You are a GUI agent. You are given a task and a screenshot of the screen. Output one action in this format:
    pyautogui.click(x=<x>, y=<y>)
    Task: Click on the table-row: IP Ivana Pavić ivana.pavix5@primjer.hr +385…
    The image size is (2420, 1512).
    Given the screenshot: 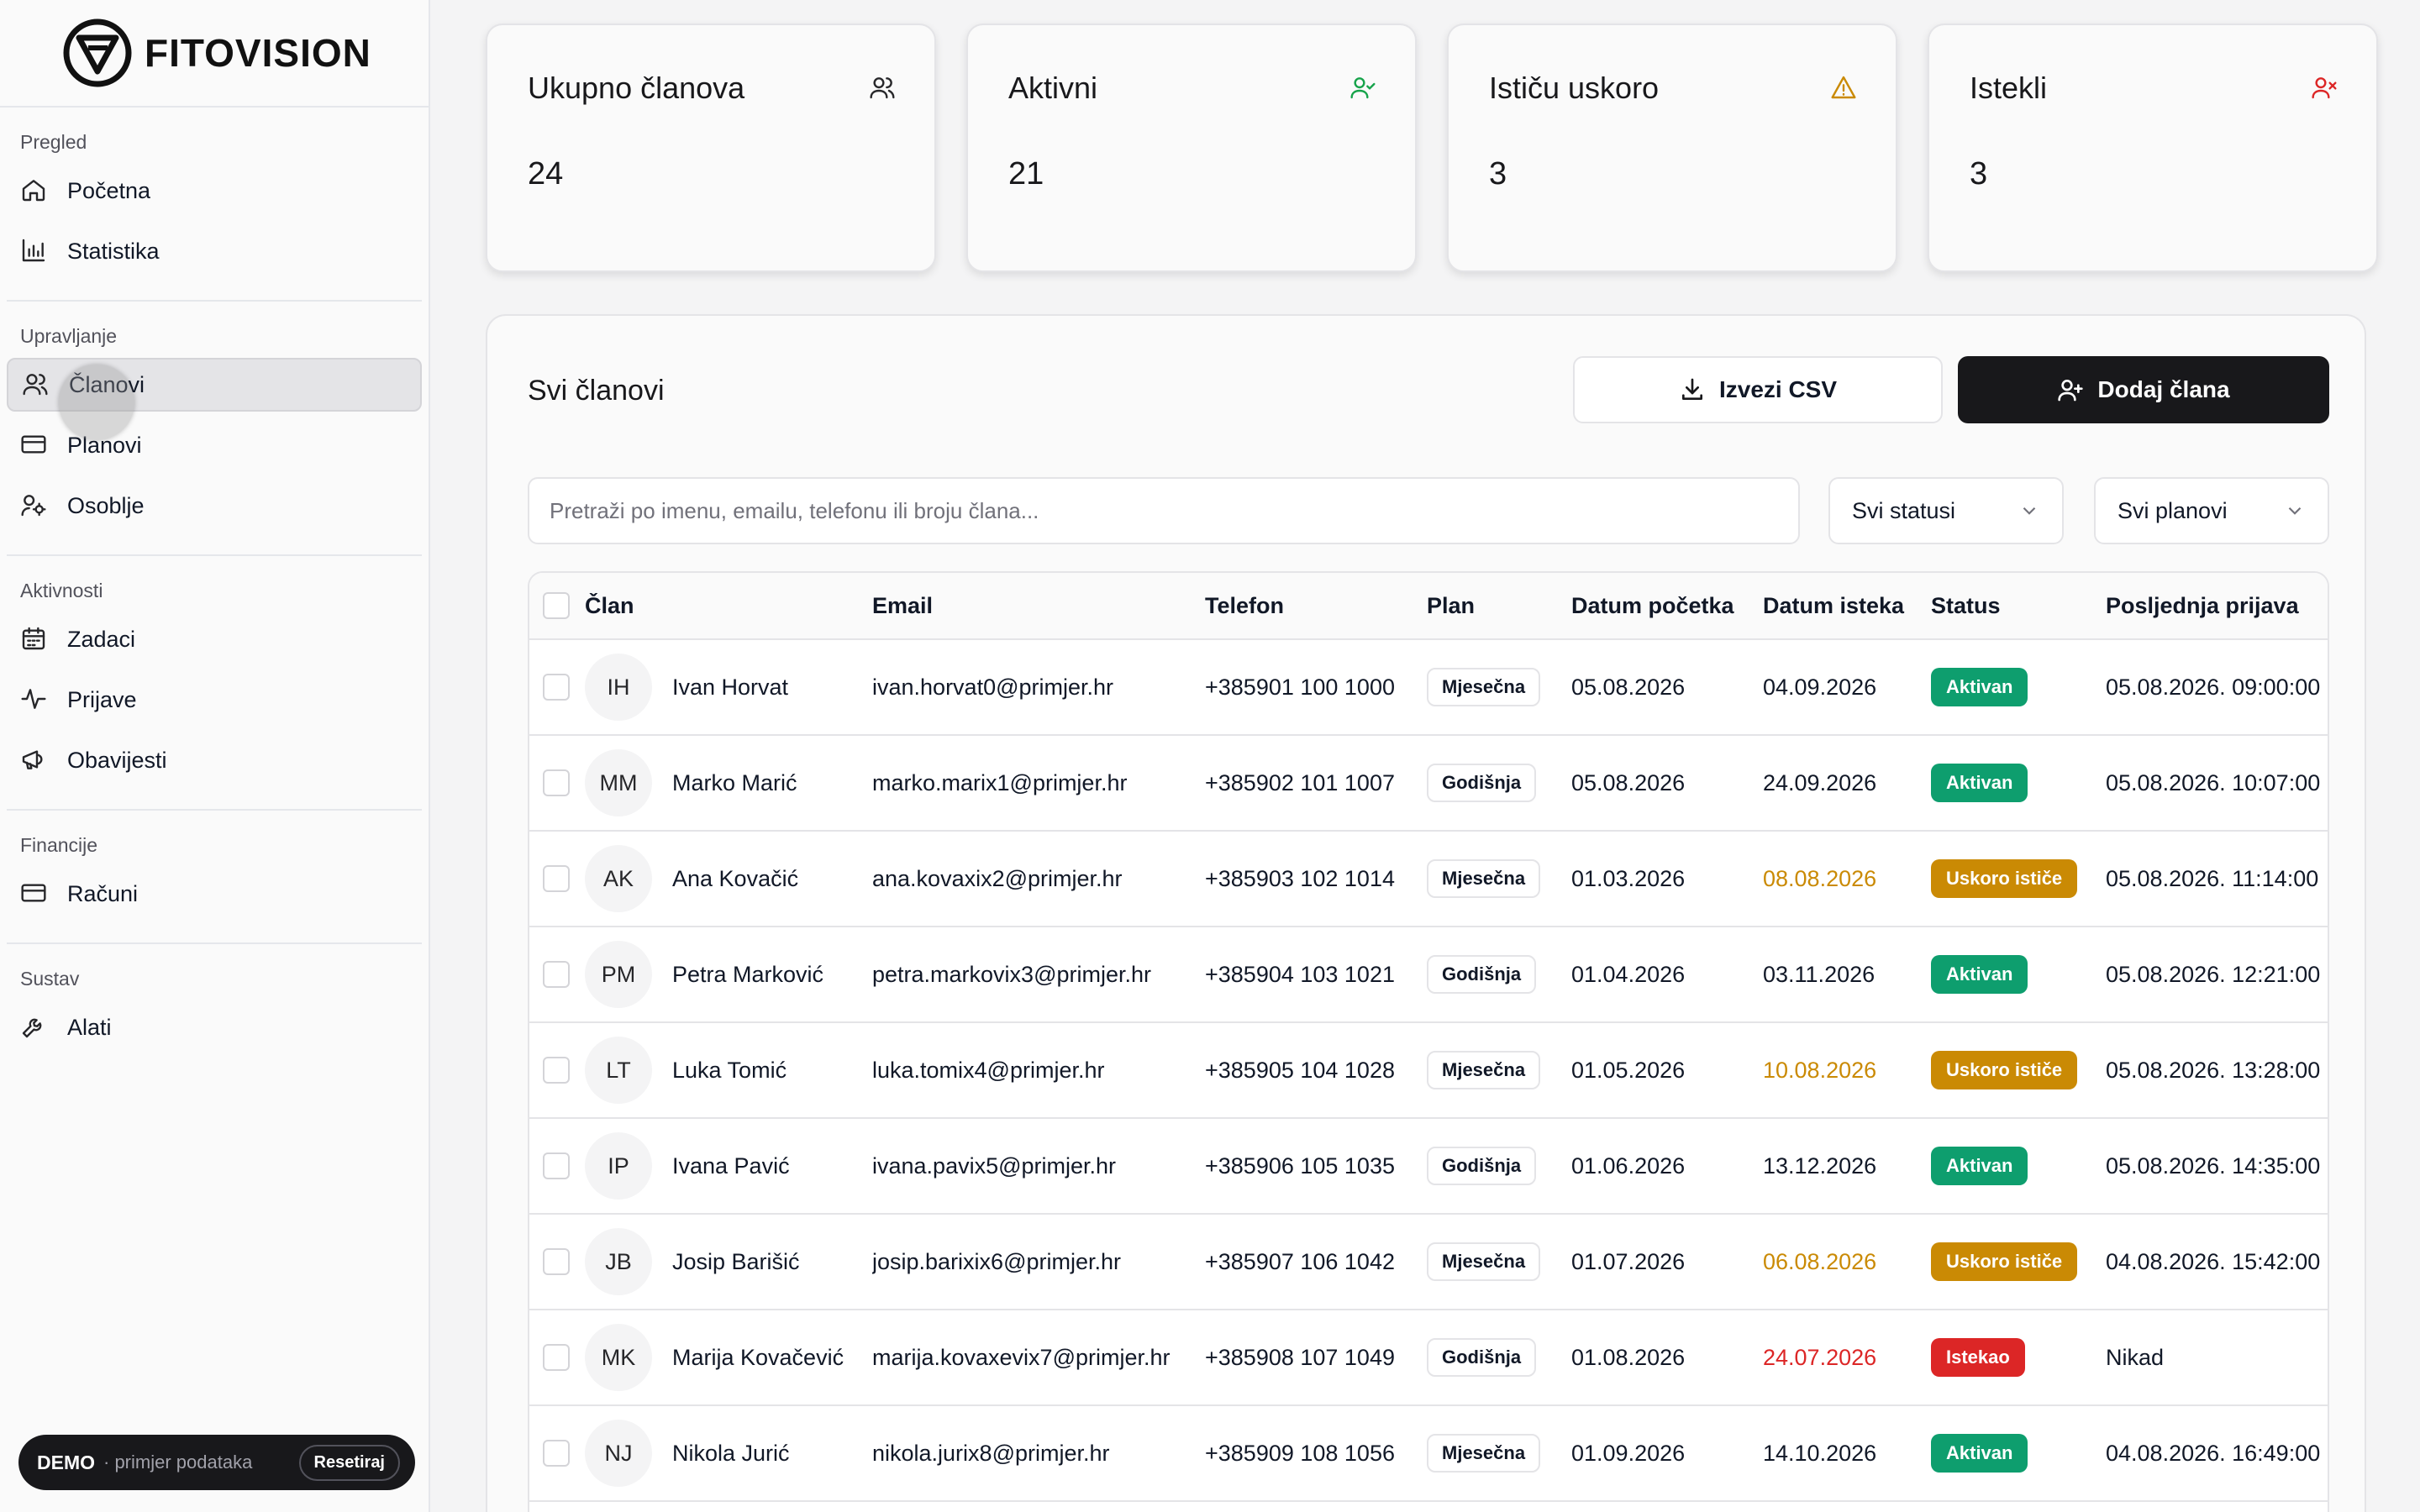 What is the action you would take?
    pyautogui.click(x=1428, y=1167)
    